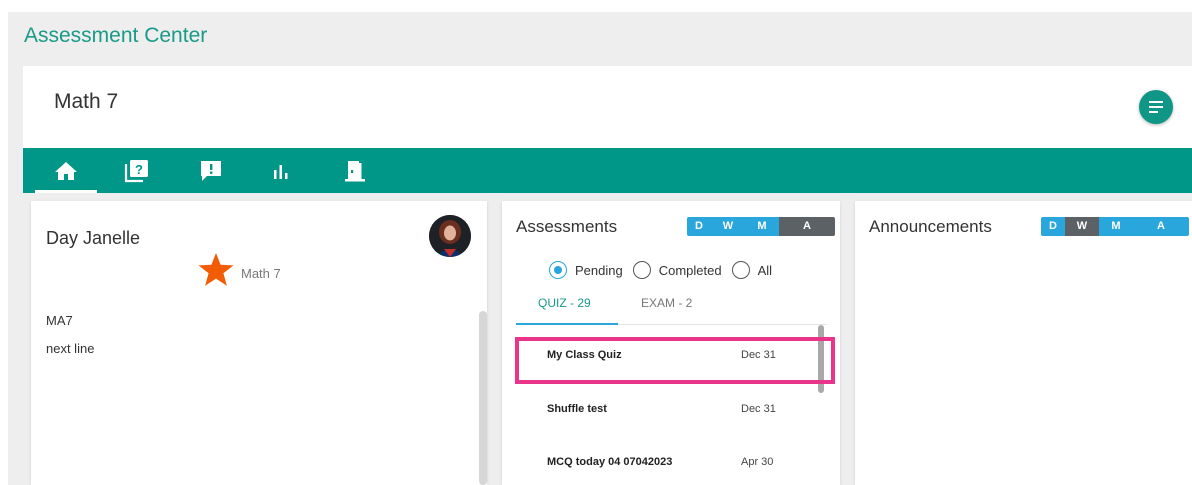 The width and height of the screenshot is (1192, 485). Describe the element at coordinates (216, 272) in the screenshot. I see `favorite-star-icon` at that location.